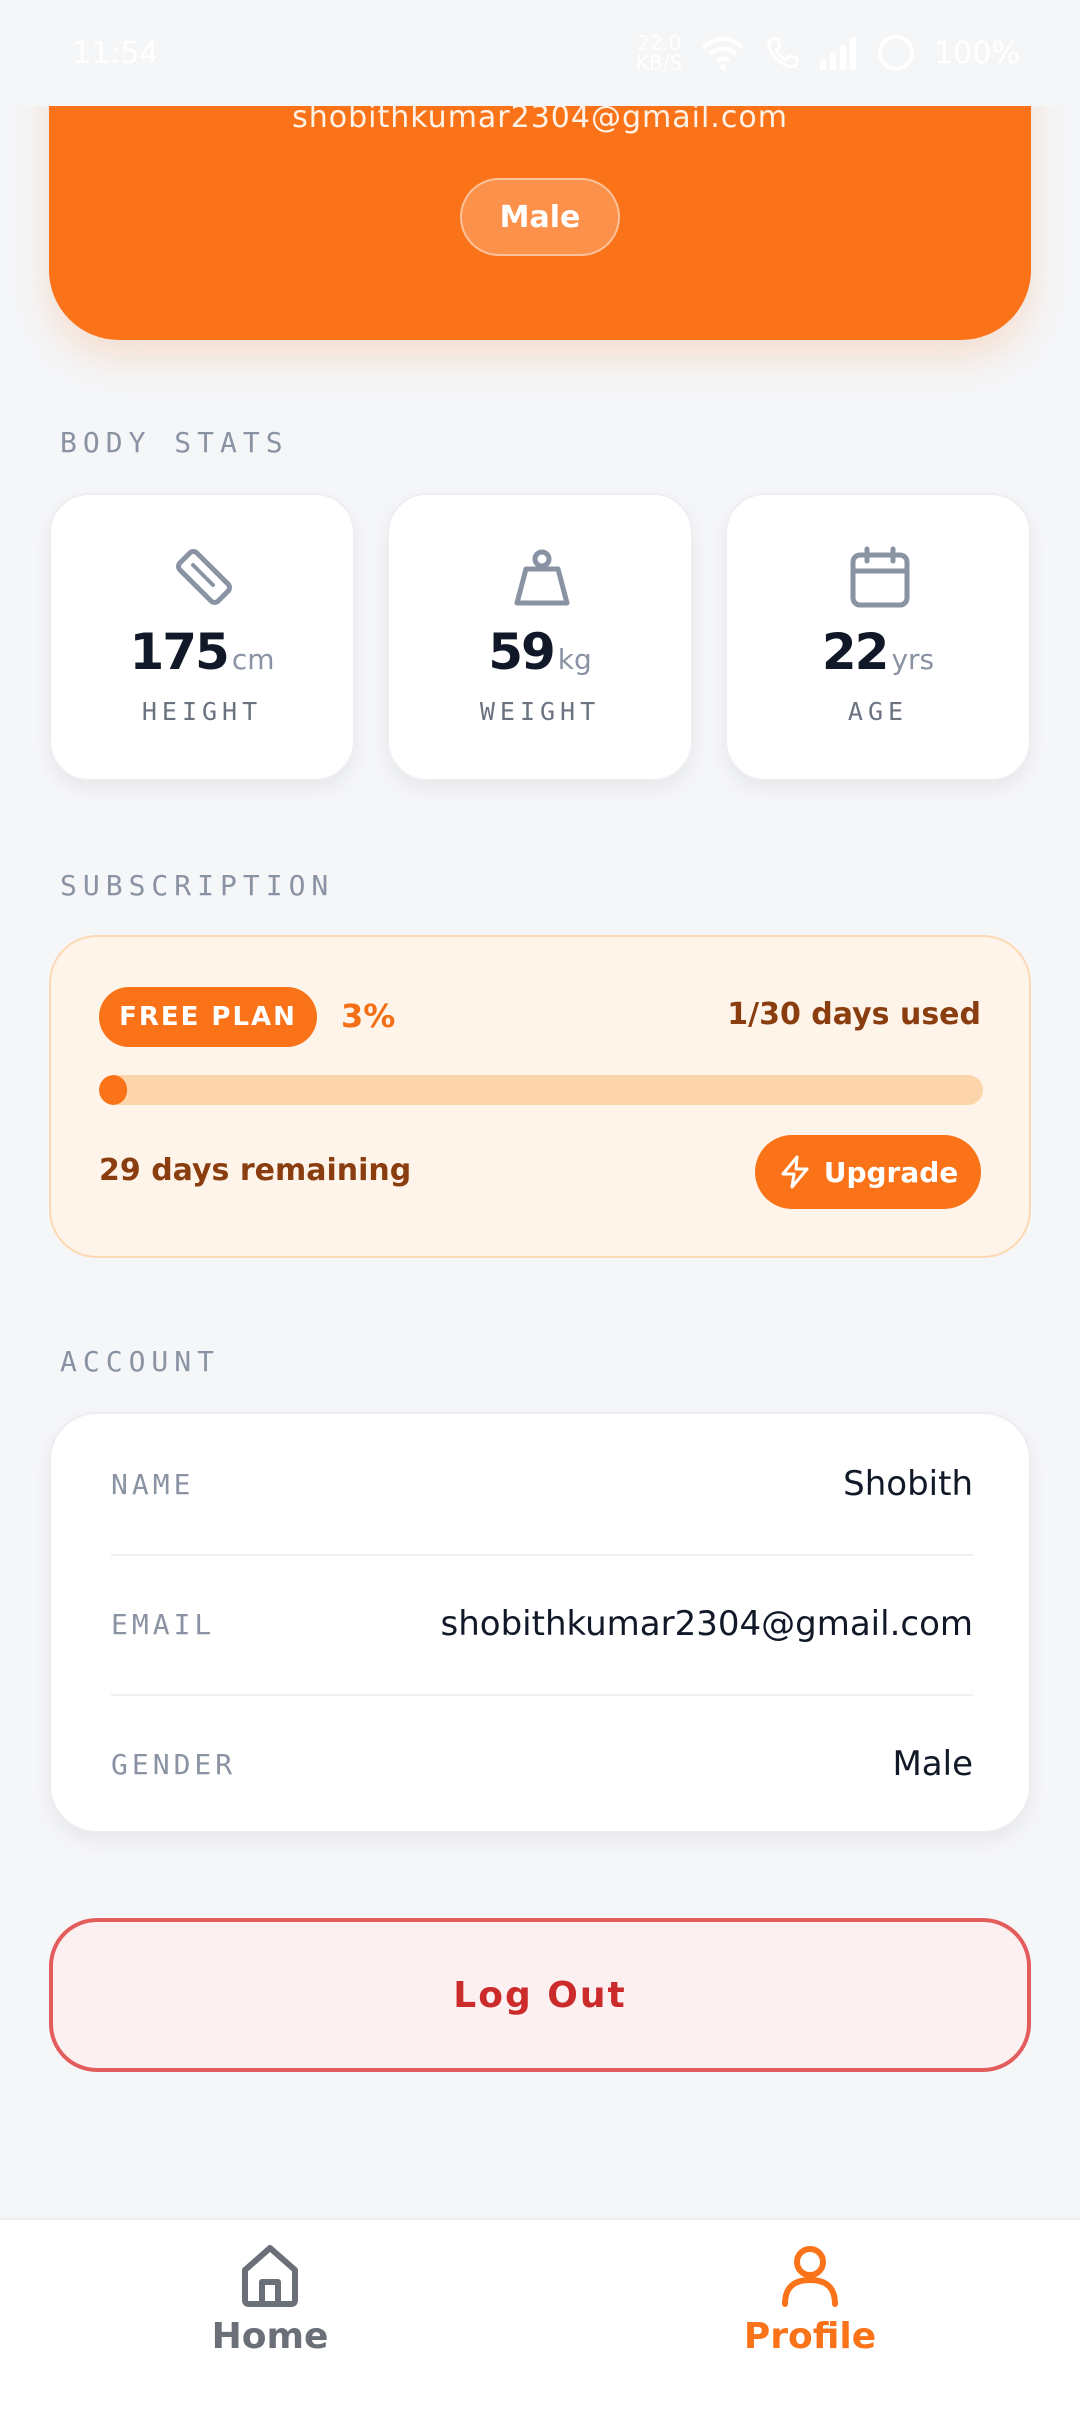 The width and height of the screenshot is (1080, 2412). Describe the element at coordinates (810, 2276) in the screenshot. I see `user-icon` at that location.